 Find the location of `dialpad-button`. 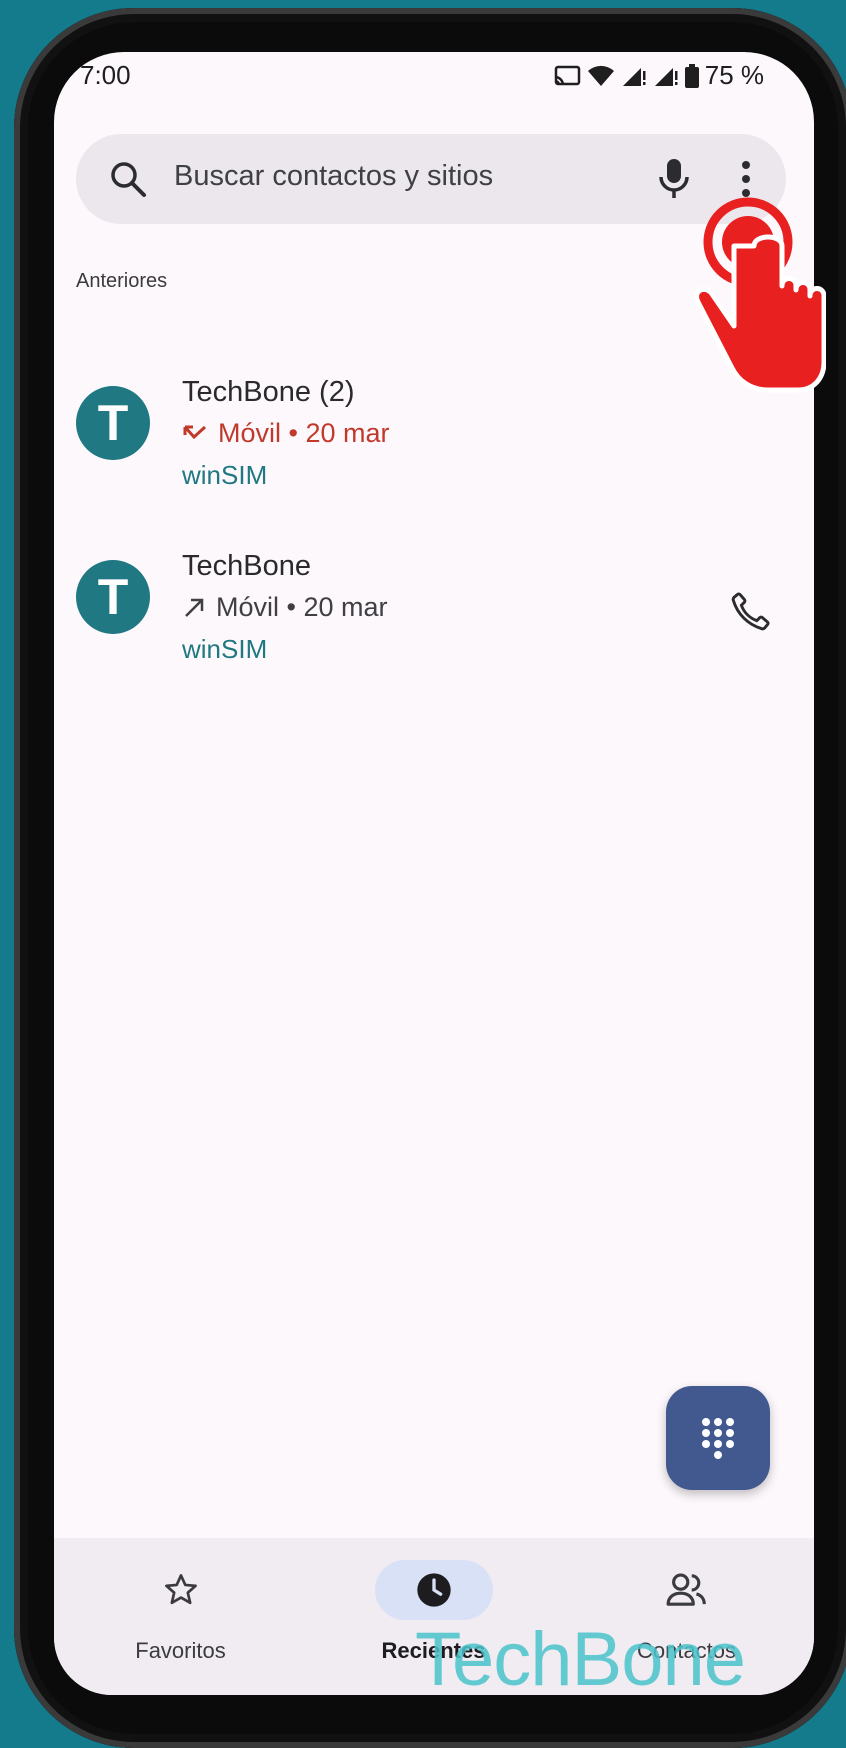

dialpad-button is located at coordinates (718, 1438).